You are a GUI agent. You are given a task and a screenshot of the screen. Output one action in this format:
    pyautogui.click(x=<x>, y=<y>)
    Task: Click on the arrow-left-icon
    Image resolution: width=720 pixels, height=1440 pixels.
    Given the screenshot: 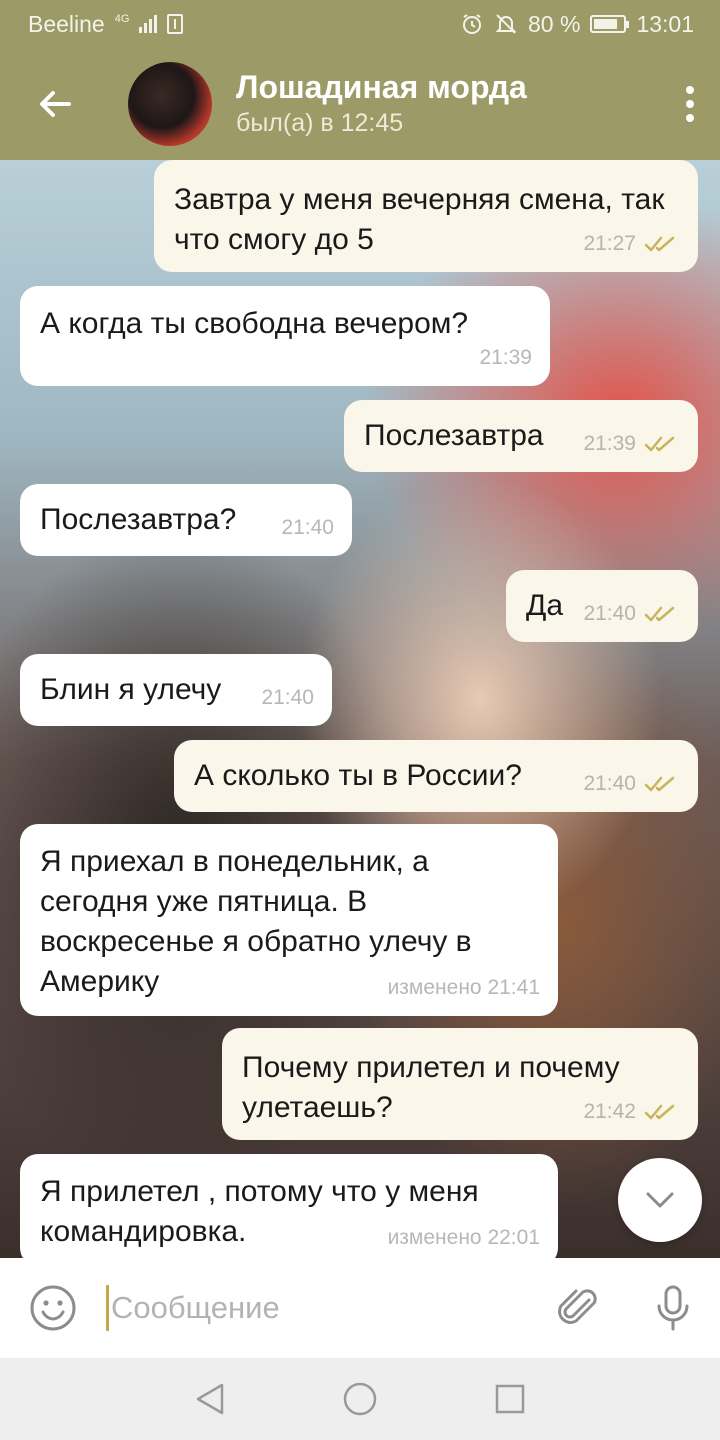 What is the action you would take?
    pyautogui.click(x=55, y=104)
    